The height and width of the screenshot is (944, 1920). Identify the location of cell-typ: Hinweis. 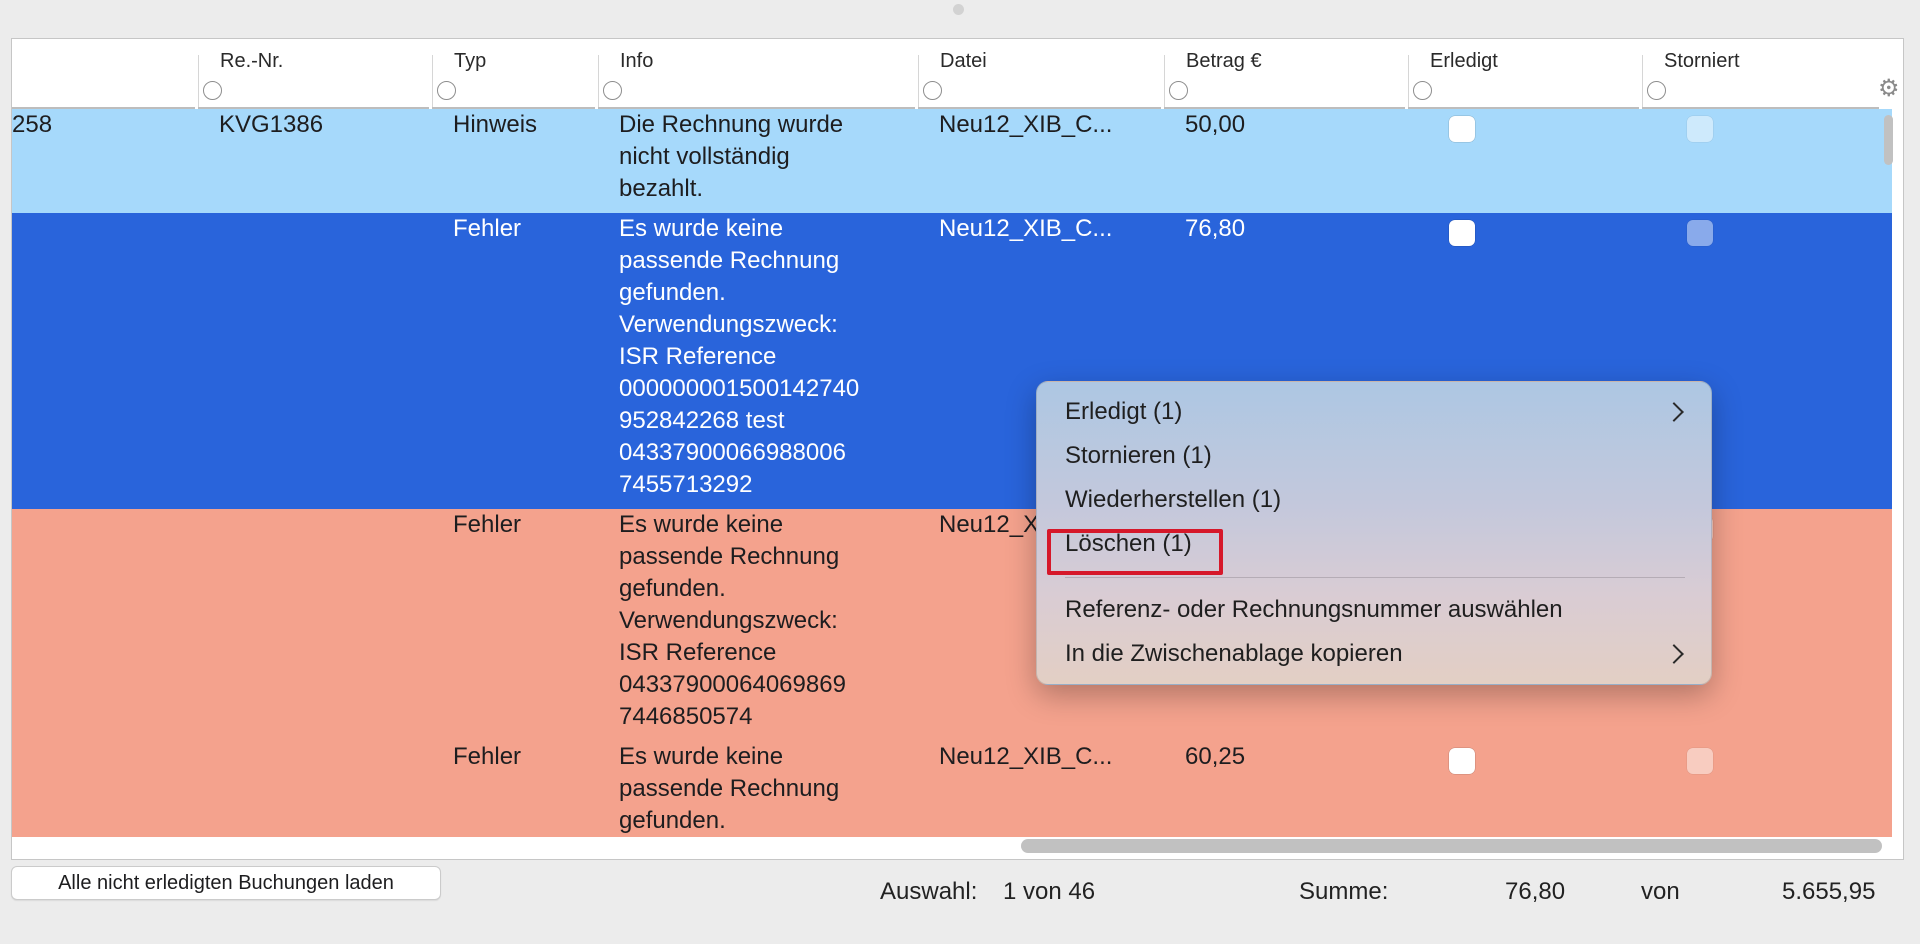
(495, 124).